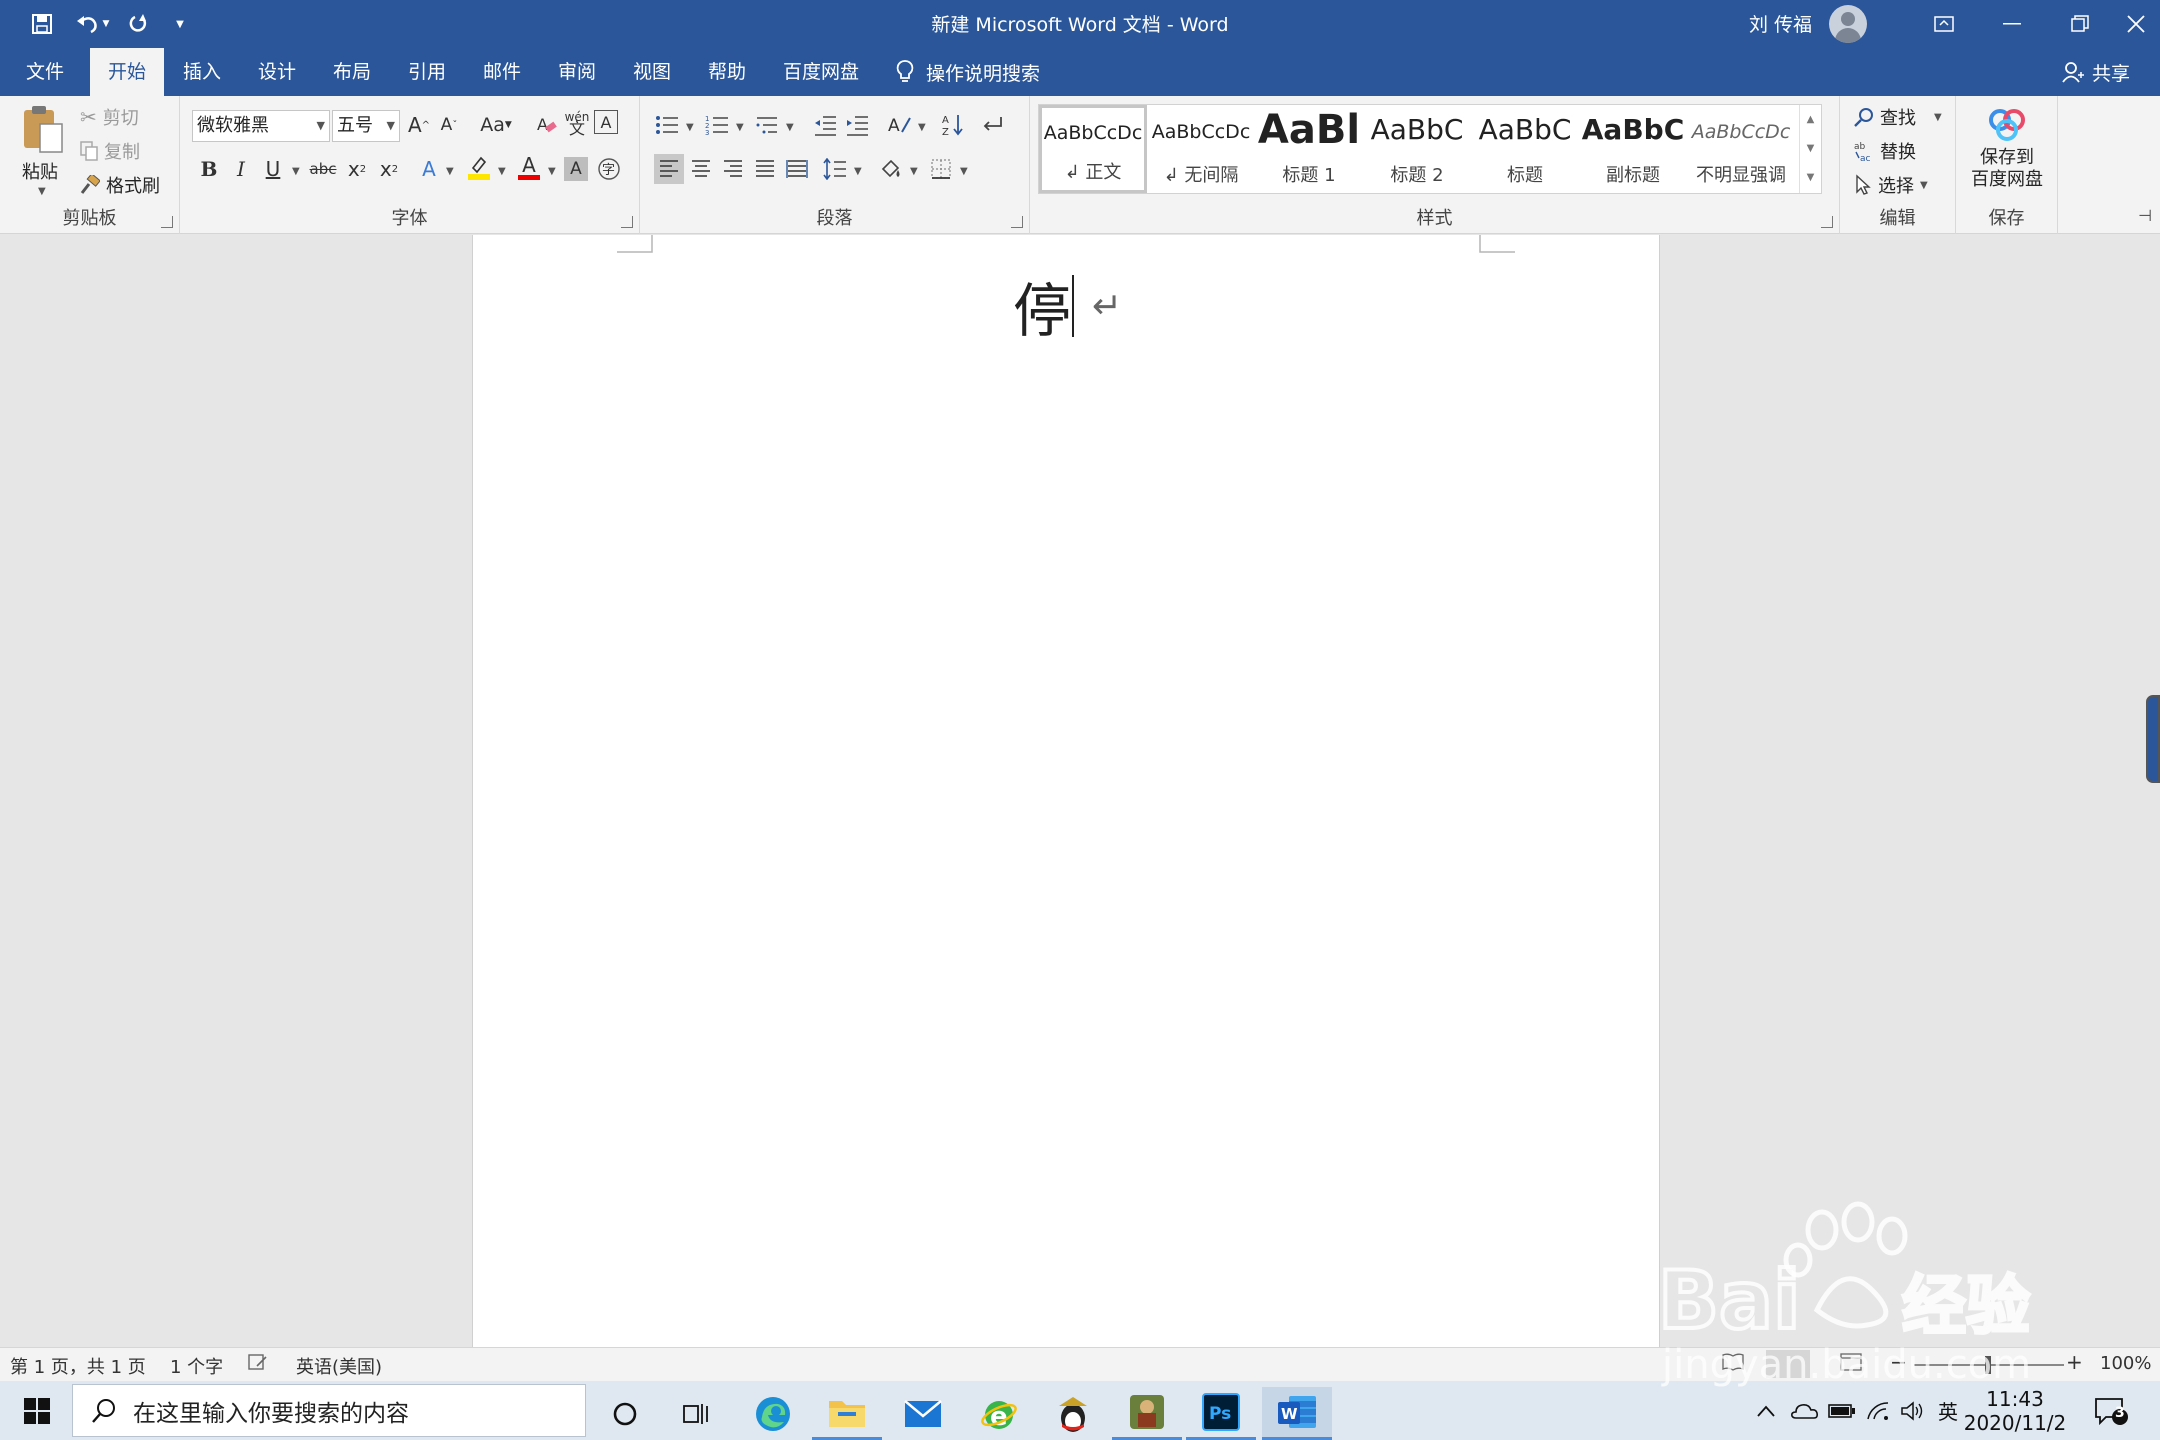  Describe the element at coordinates (1988, 1365) in the screenshot. I see `zoom-slider-thumb` at that location.